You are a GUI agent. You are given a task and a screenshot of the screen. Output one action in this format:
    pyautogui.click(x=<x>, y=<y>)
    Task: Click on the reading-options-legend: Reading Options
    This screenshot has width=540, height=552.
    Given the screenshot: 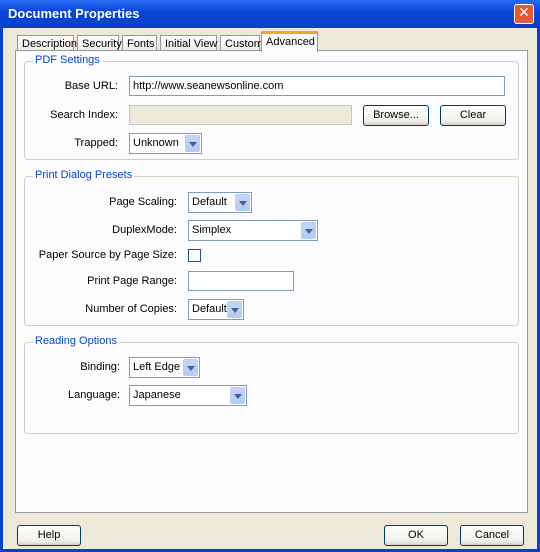 What is the action you would take?
    pyautogui.click(x=76, y=341)
    